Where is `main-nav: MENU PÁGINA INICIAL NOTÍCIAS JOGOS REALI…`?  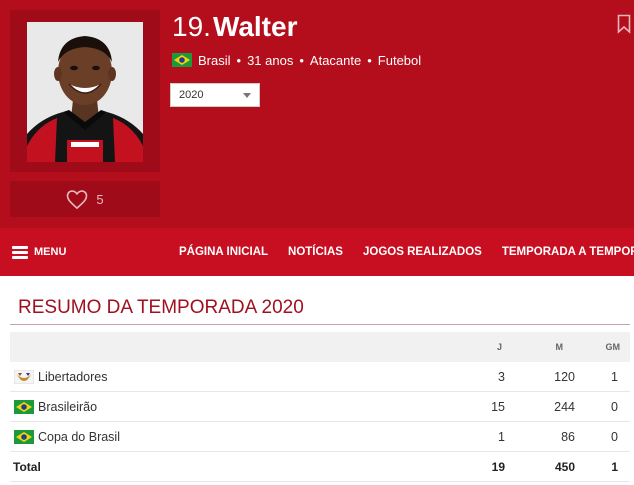 main-nav: MENU PÁGINA INICIAL NOTÍCIAS JOGOS REALI… is located at coordinates (317, 252).